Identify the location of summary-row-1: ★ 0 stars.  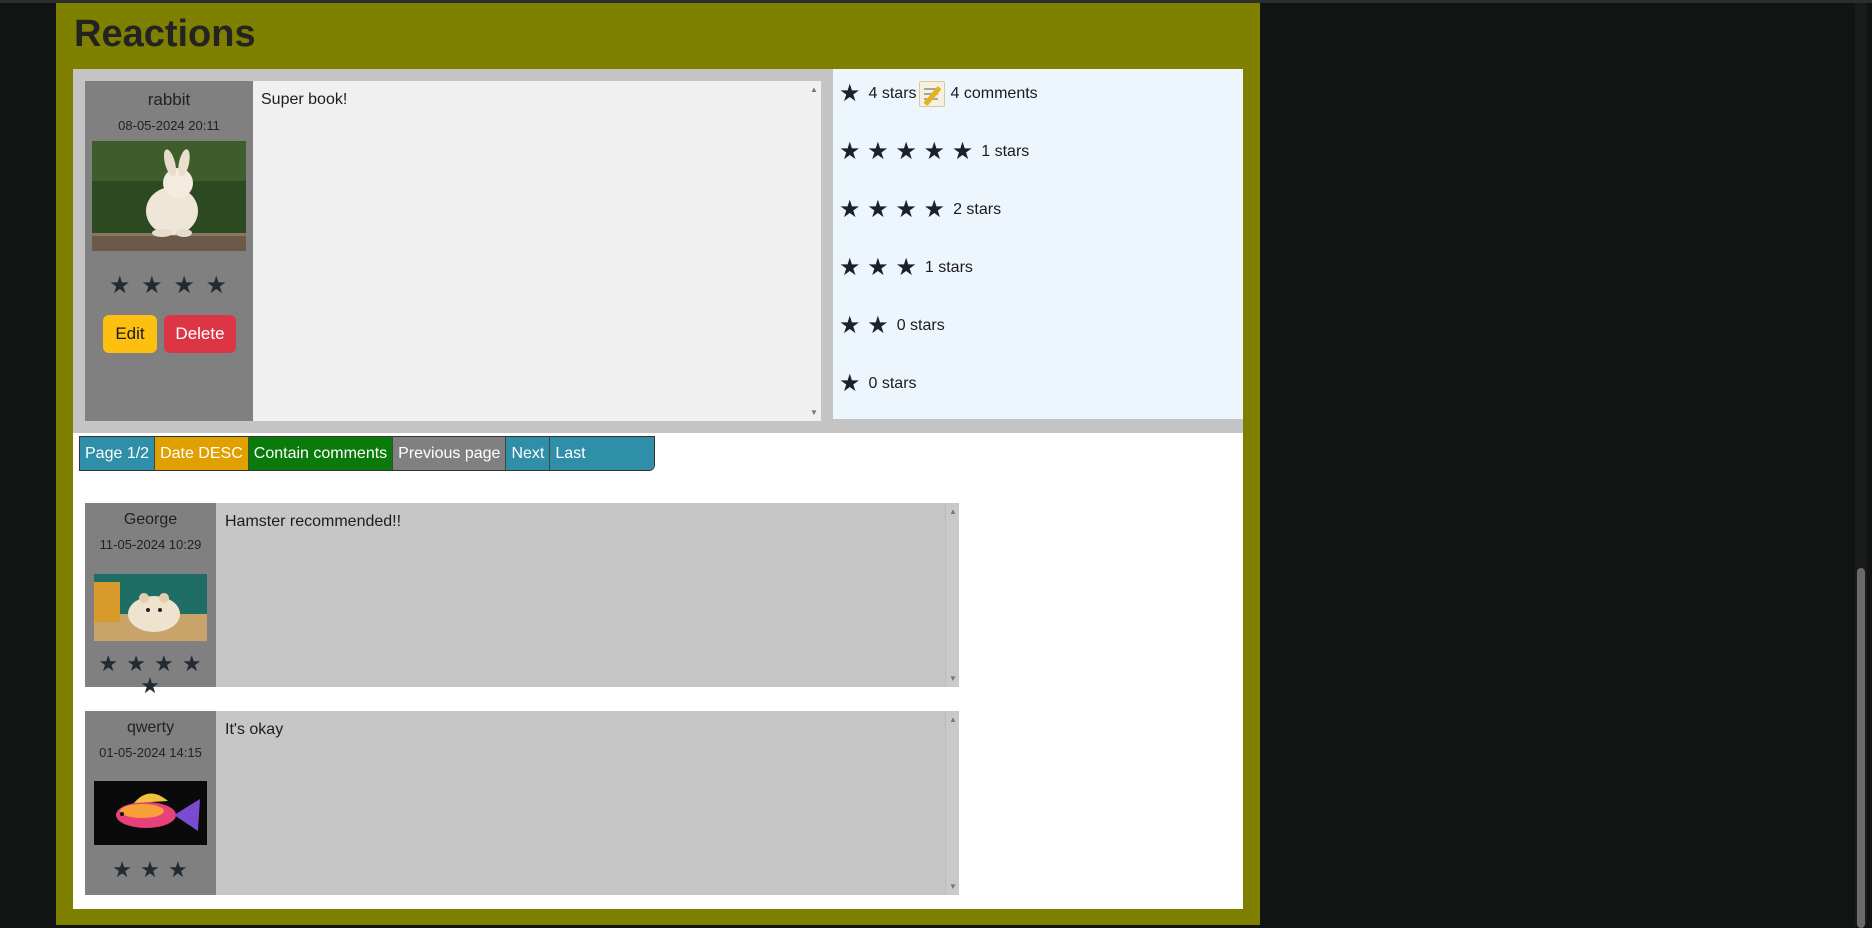
(878, 384).